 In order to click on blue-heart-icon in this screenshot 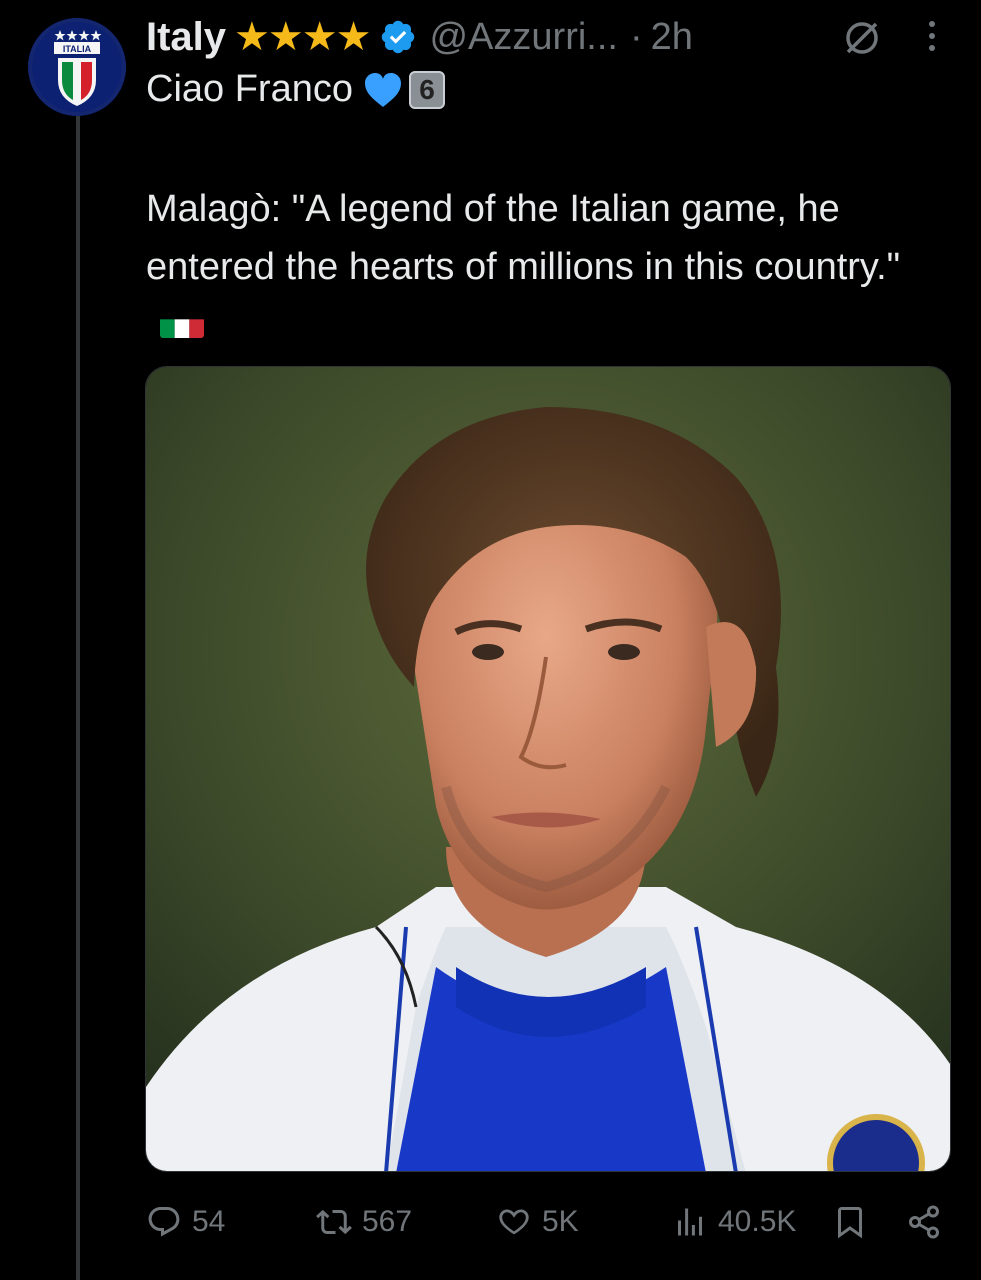, I will do `click(382, 89)`.